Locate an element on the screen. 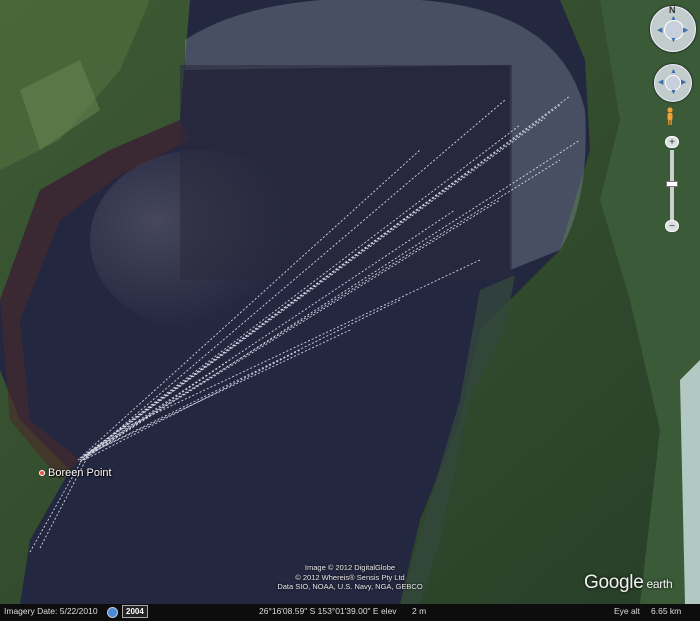  move-joystick: ▲ ▼ ◀ ▶ is located at coordinates (673, 83).